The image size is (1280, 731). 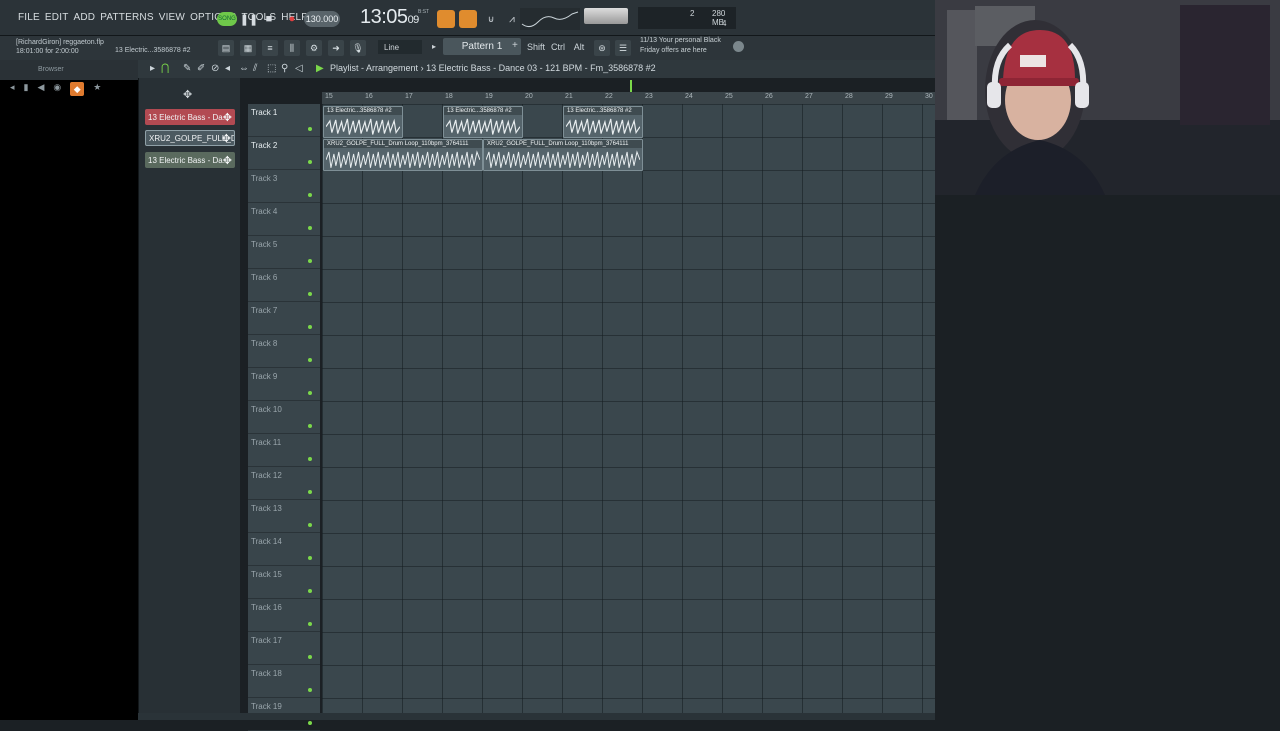 What do you see at coordinates (623, 48) in the screenshot?
I see `news-icon: ☰` at bounding box center [623, 48].